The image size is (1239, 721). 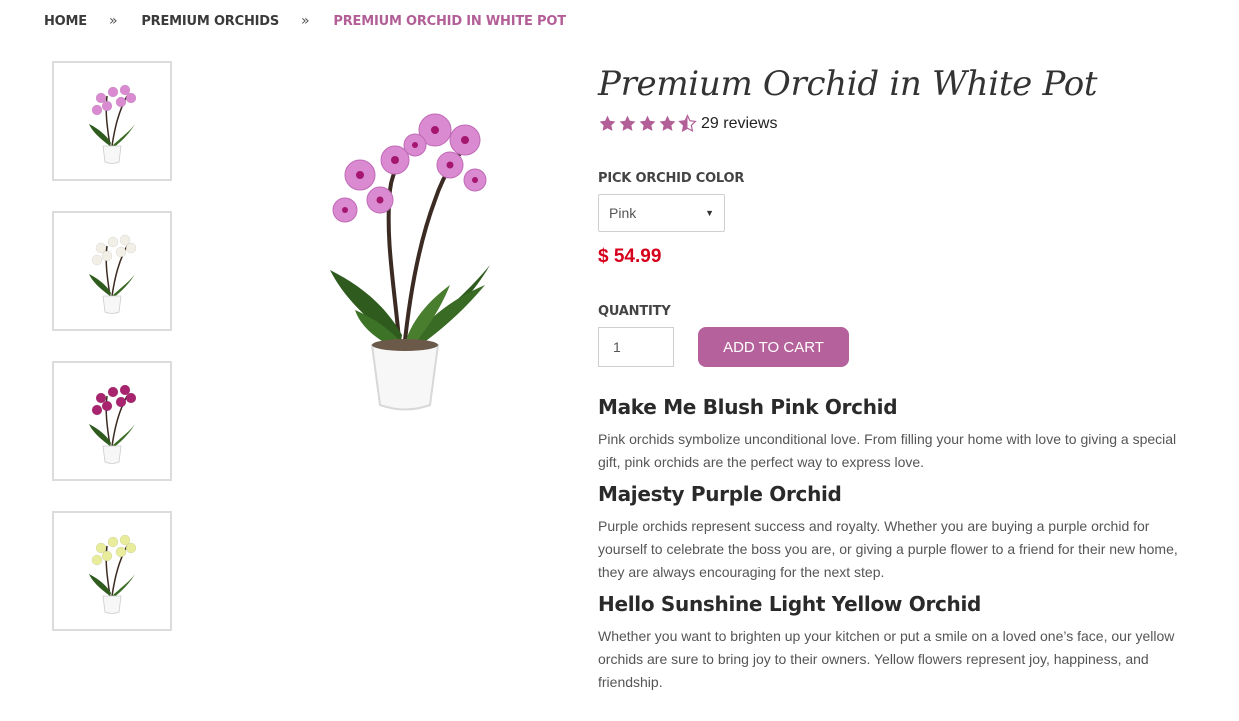 What do you see at coordinates (848, 84) in the screenshot?
I see `product-title: Premium Orchid in White Pot` at bounding box center [848, 84].